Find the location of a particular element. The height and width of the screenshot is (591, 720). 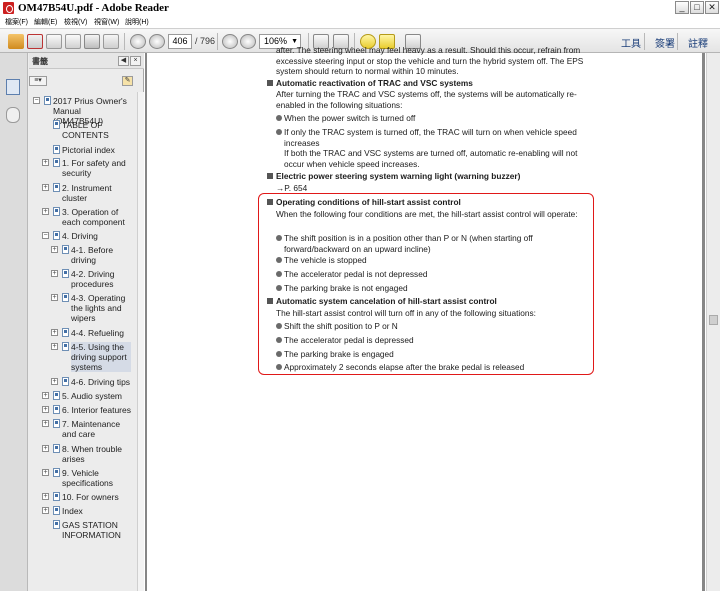

bookmark-label: 4-1. Before driving is located at coordinates (92, 255).